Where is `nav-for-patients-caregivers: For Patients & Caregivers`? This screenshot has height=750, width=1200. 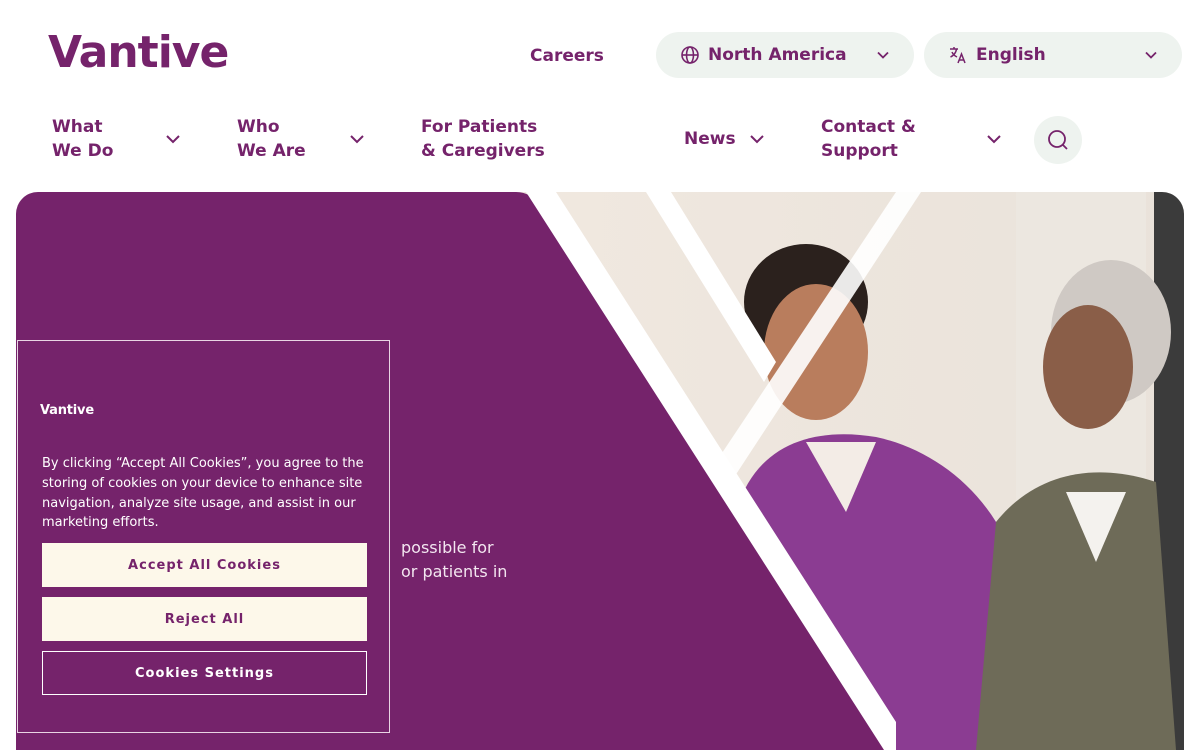
nav-for-patients-caregivers: For Patients & Caregivers is located at coordinates (483, 139).